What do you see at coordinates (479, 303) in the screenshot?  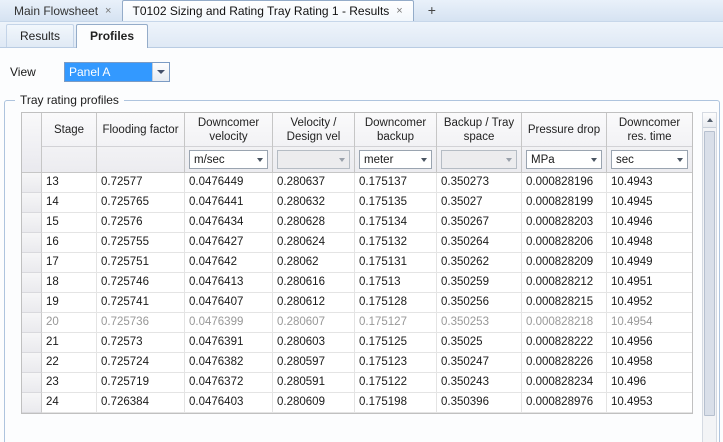 I see `table-cell: 0.350256` at bounding box center [479, 303].